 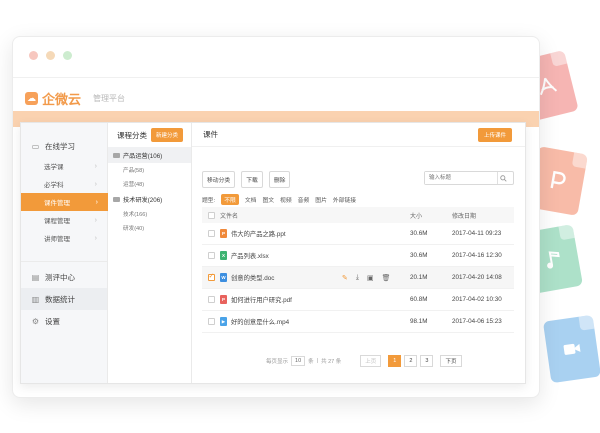 I want to click on video-file-icon: ▶, so click(x=223, y=321).